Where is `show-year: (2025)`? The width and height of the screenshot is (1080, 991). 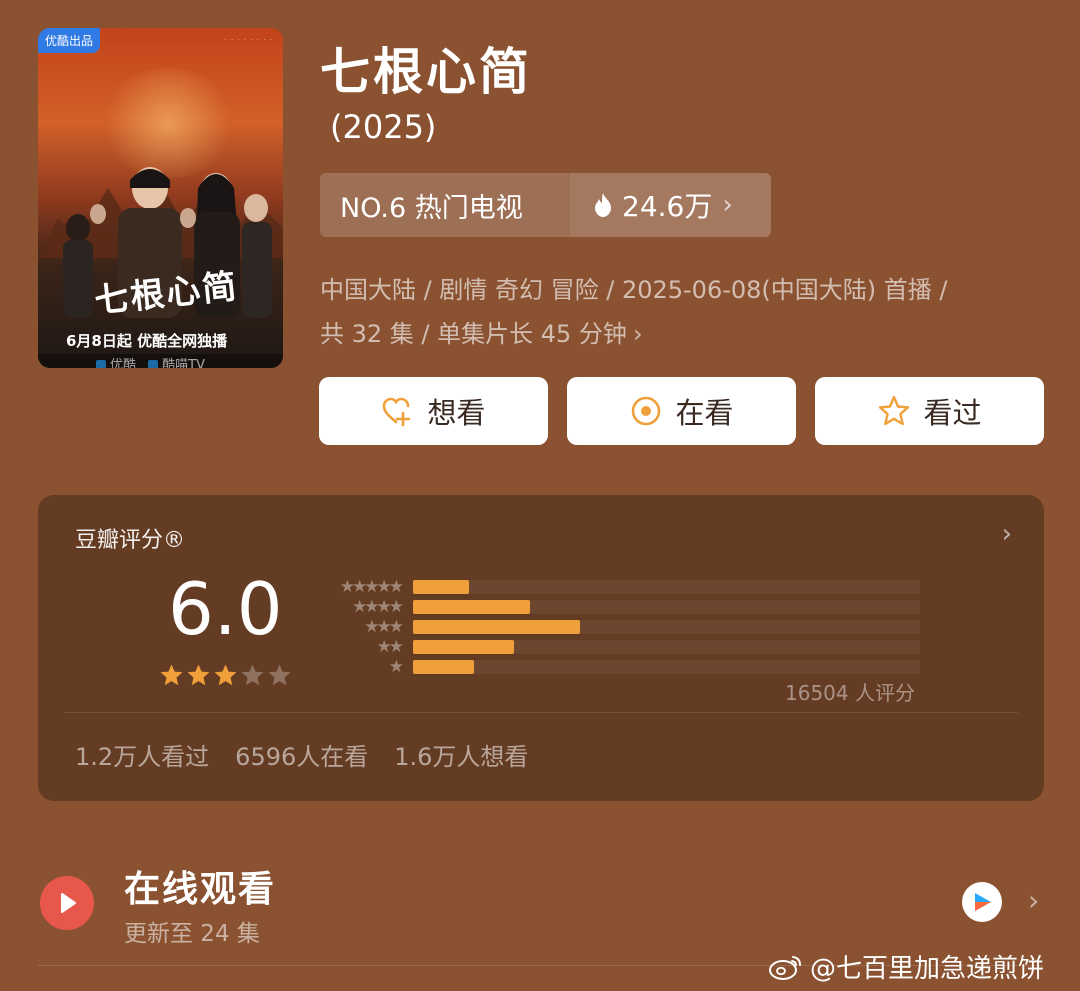 show-year: (2025) is located at coordinates (383, 127).